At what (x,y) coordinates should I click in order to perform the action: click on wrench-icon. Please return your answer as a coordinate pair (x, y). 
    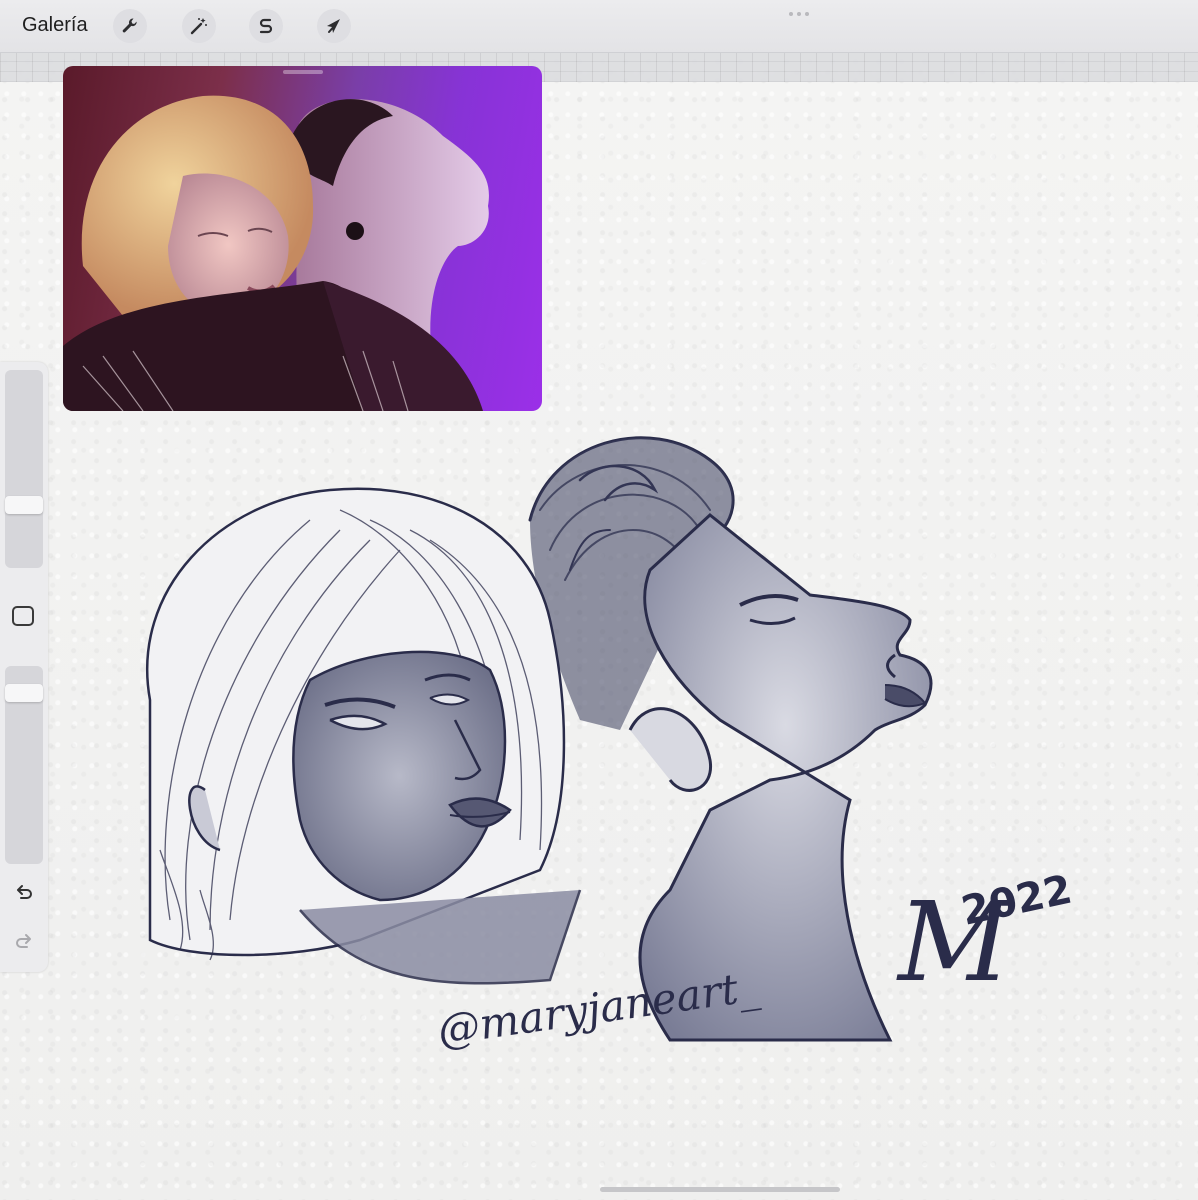
    Looking at the image, I should click on (129, 25).